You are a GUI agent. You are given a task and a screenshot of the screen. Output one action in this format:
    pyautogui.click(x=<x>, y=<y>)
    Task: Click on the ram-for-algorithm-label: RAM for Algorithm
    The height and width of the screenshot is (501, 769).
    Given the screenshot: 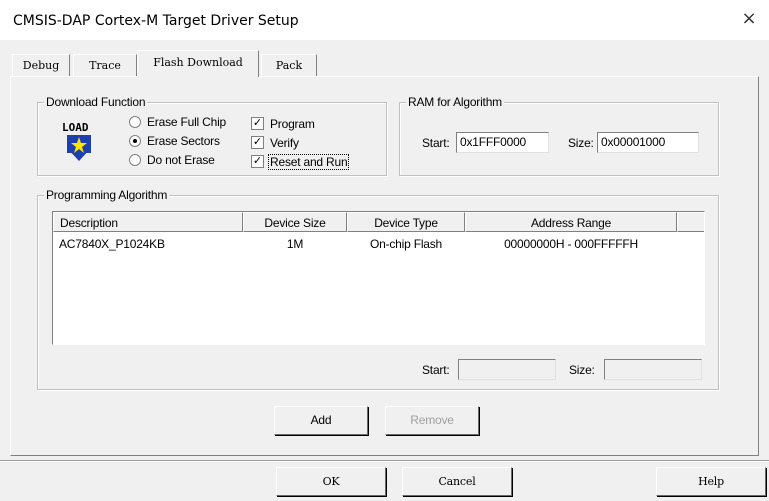 What is the action you would take?
    pyautogui.click(x=455, y=102)
    